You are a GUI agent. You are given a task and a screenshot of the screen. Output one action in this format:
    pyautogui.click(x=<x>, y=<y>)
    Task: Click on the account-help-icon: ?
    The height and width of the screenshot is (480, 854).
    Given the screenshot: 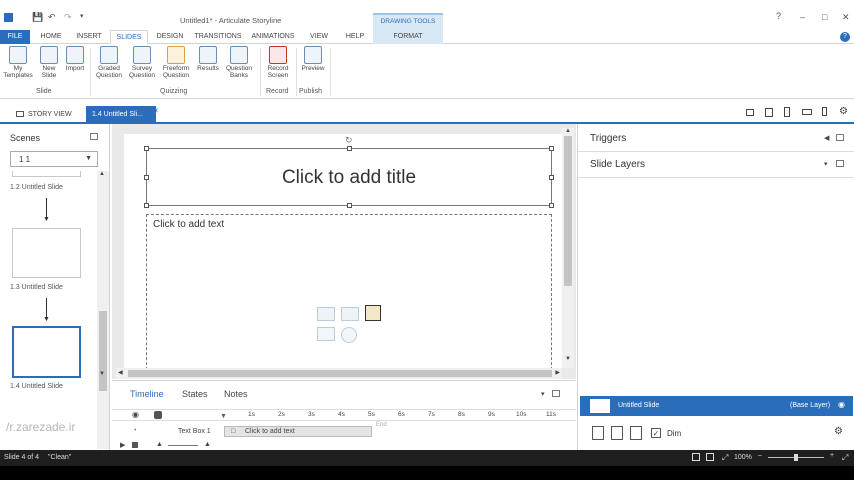 What is the action you would take?
    pyautogui.click(x=845, y=37)
    